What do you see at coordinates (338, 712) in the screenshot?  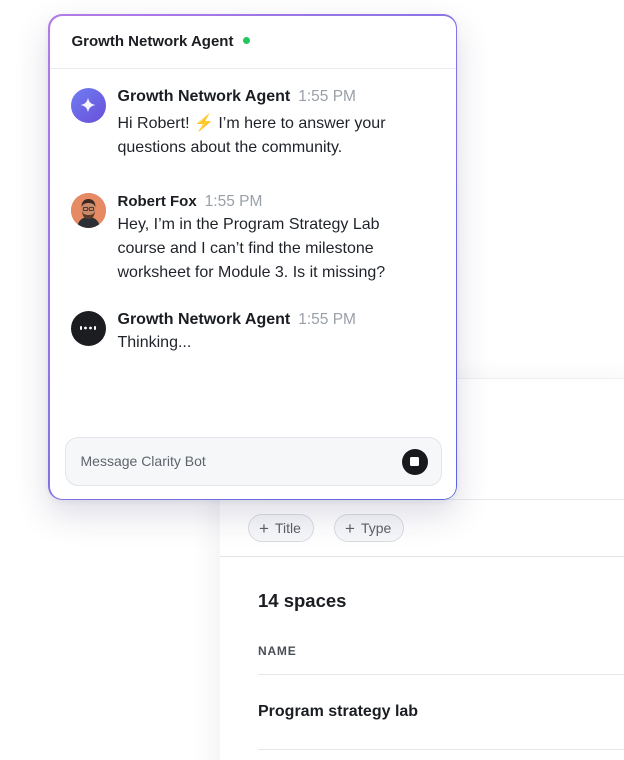 I see `table-row-space-name: Program strategy lab` at bounding box center [338, 712].